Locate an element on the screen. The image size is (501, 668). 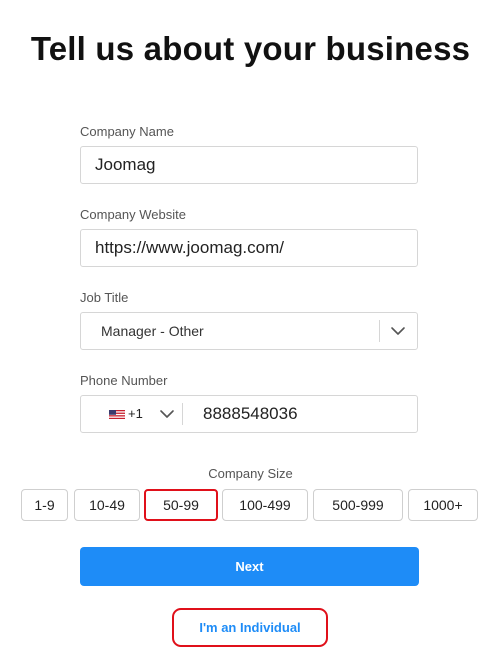
company-name-field-box is located at coordinates (249, 165).